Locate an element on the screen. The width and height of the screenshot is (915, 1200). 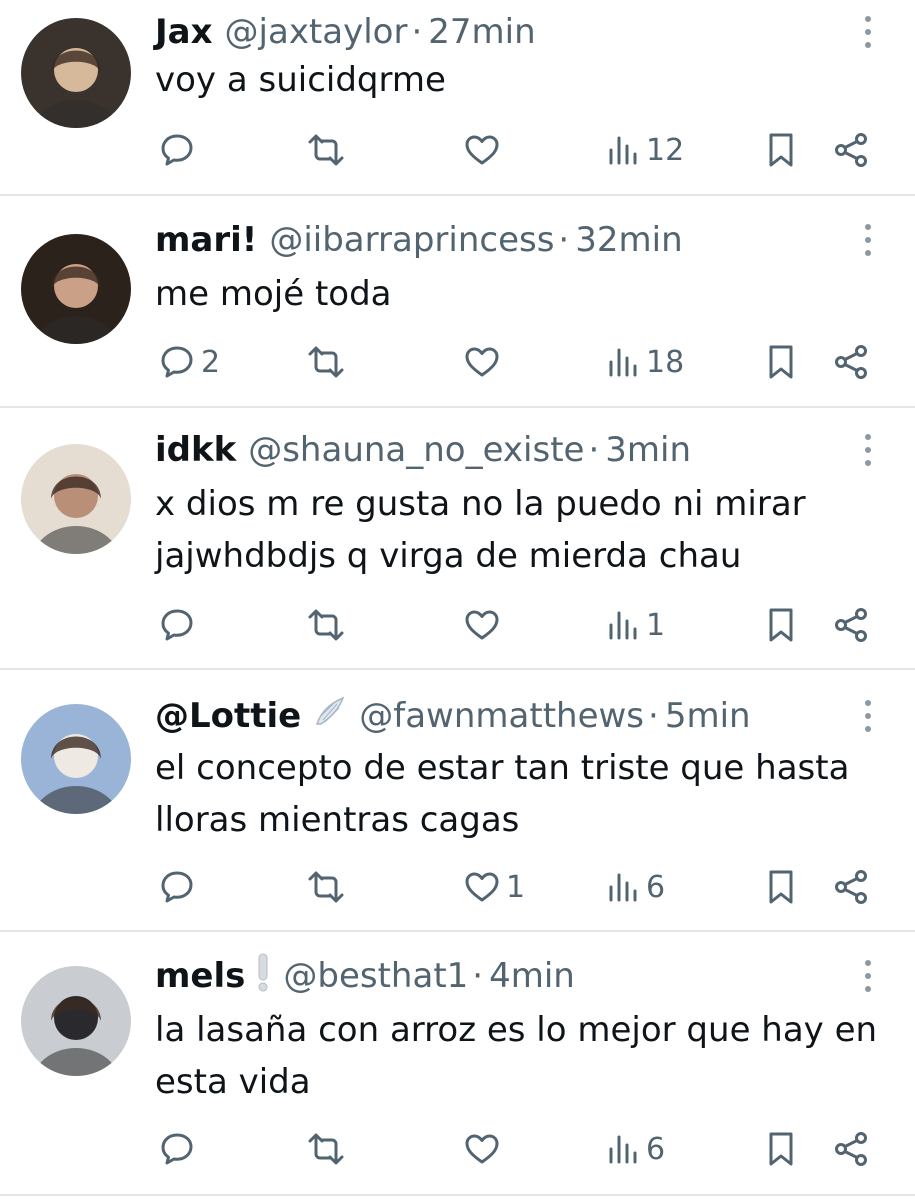
timestamp: 5min is located at coordinates (708, 716).